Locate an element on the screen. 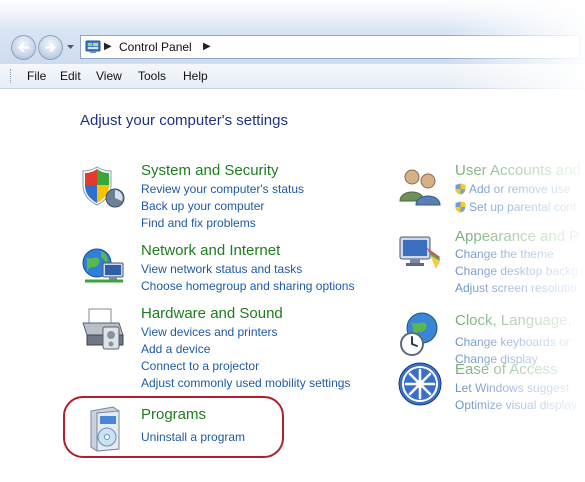 The width and height of the screenshot is (585, 482). breadcrumb-control-panel: Control Panel is located at coordinates (155, 47).